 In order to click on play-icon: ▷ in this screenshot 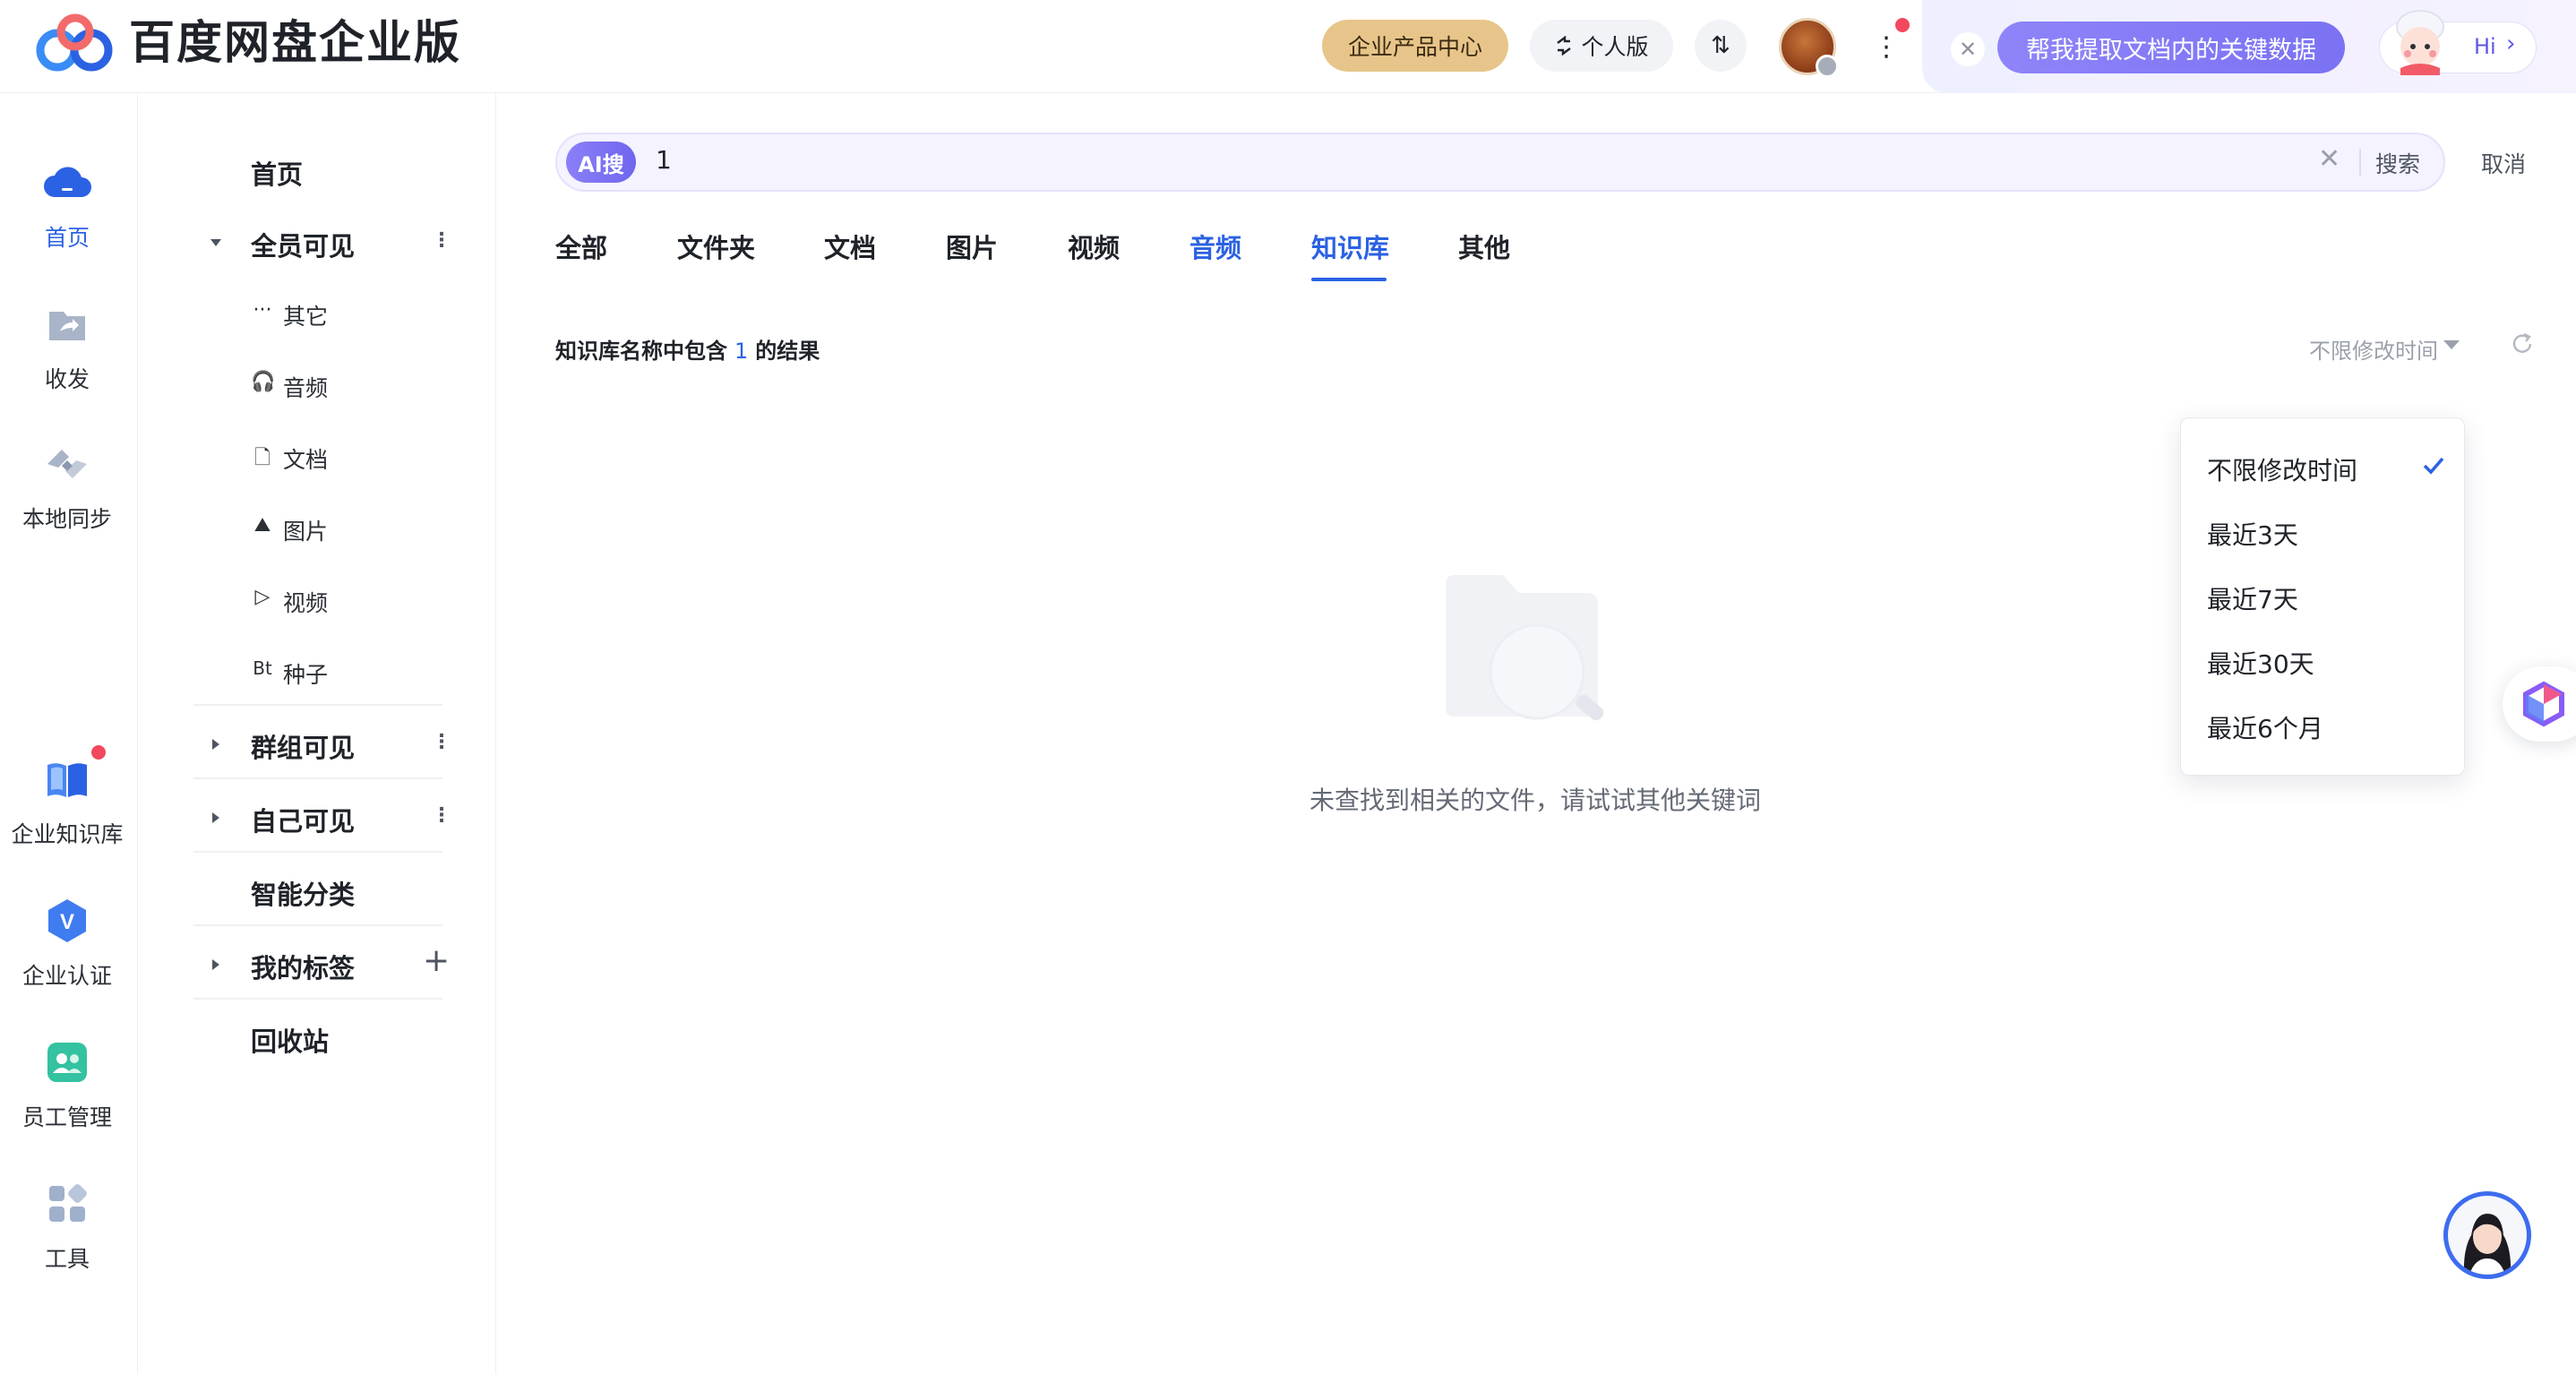, I will do `click(262, 597)`.